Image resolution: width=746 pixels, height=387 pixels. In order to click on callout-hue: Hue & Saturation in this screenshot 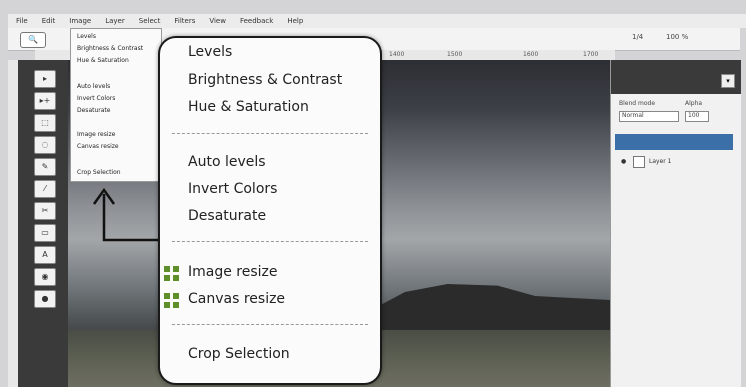, I will do `click(248, 107)`.